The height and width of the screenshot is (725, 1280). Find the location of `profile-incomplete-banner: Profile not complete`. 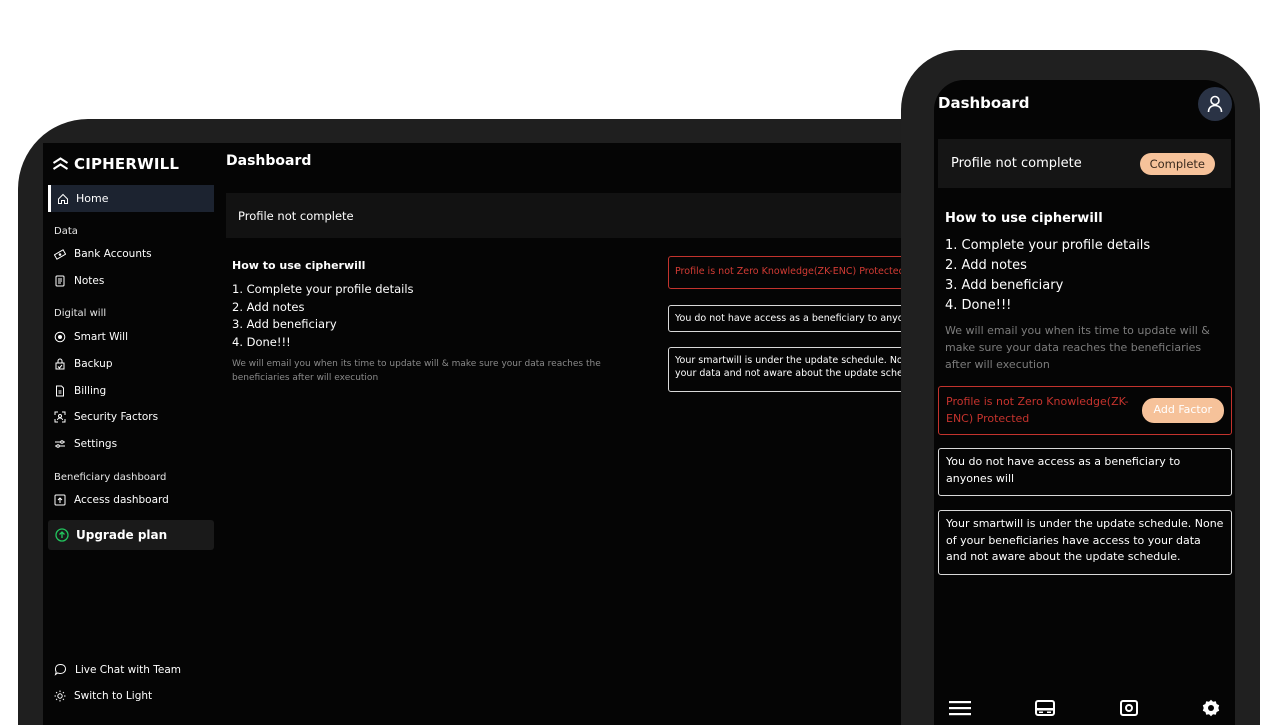

profile-incomplete-banner: Profile not complete is located at coordinates (584, 215).